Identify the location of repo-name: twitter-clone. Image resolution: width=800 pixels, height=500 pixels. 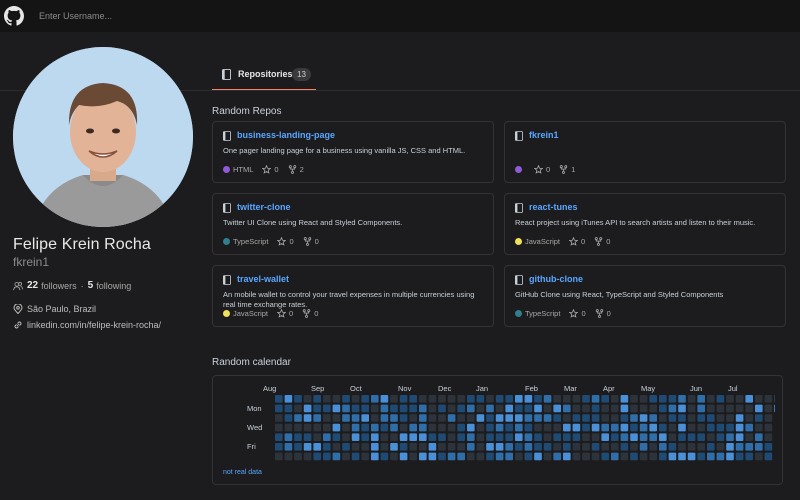
(264, 207).